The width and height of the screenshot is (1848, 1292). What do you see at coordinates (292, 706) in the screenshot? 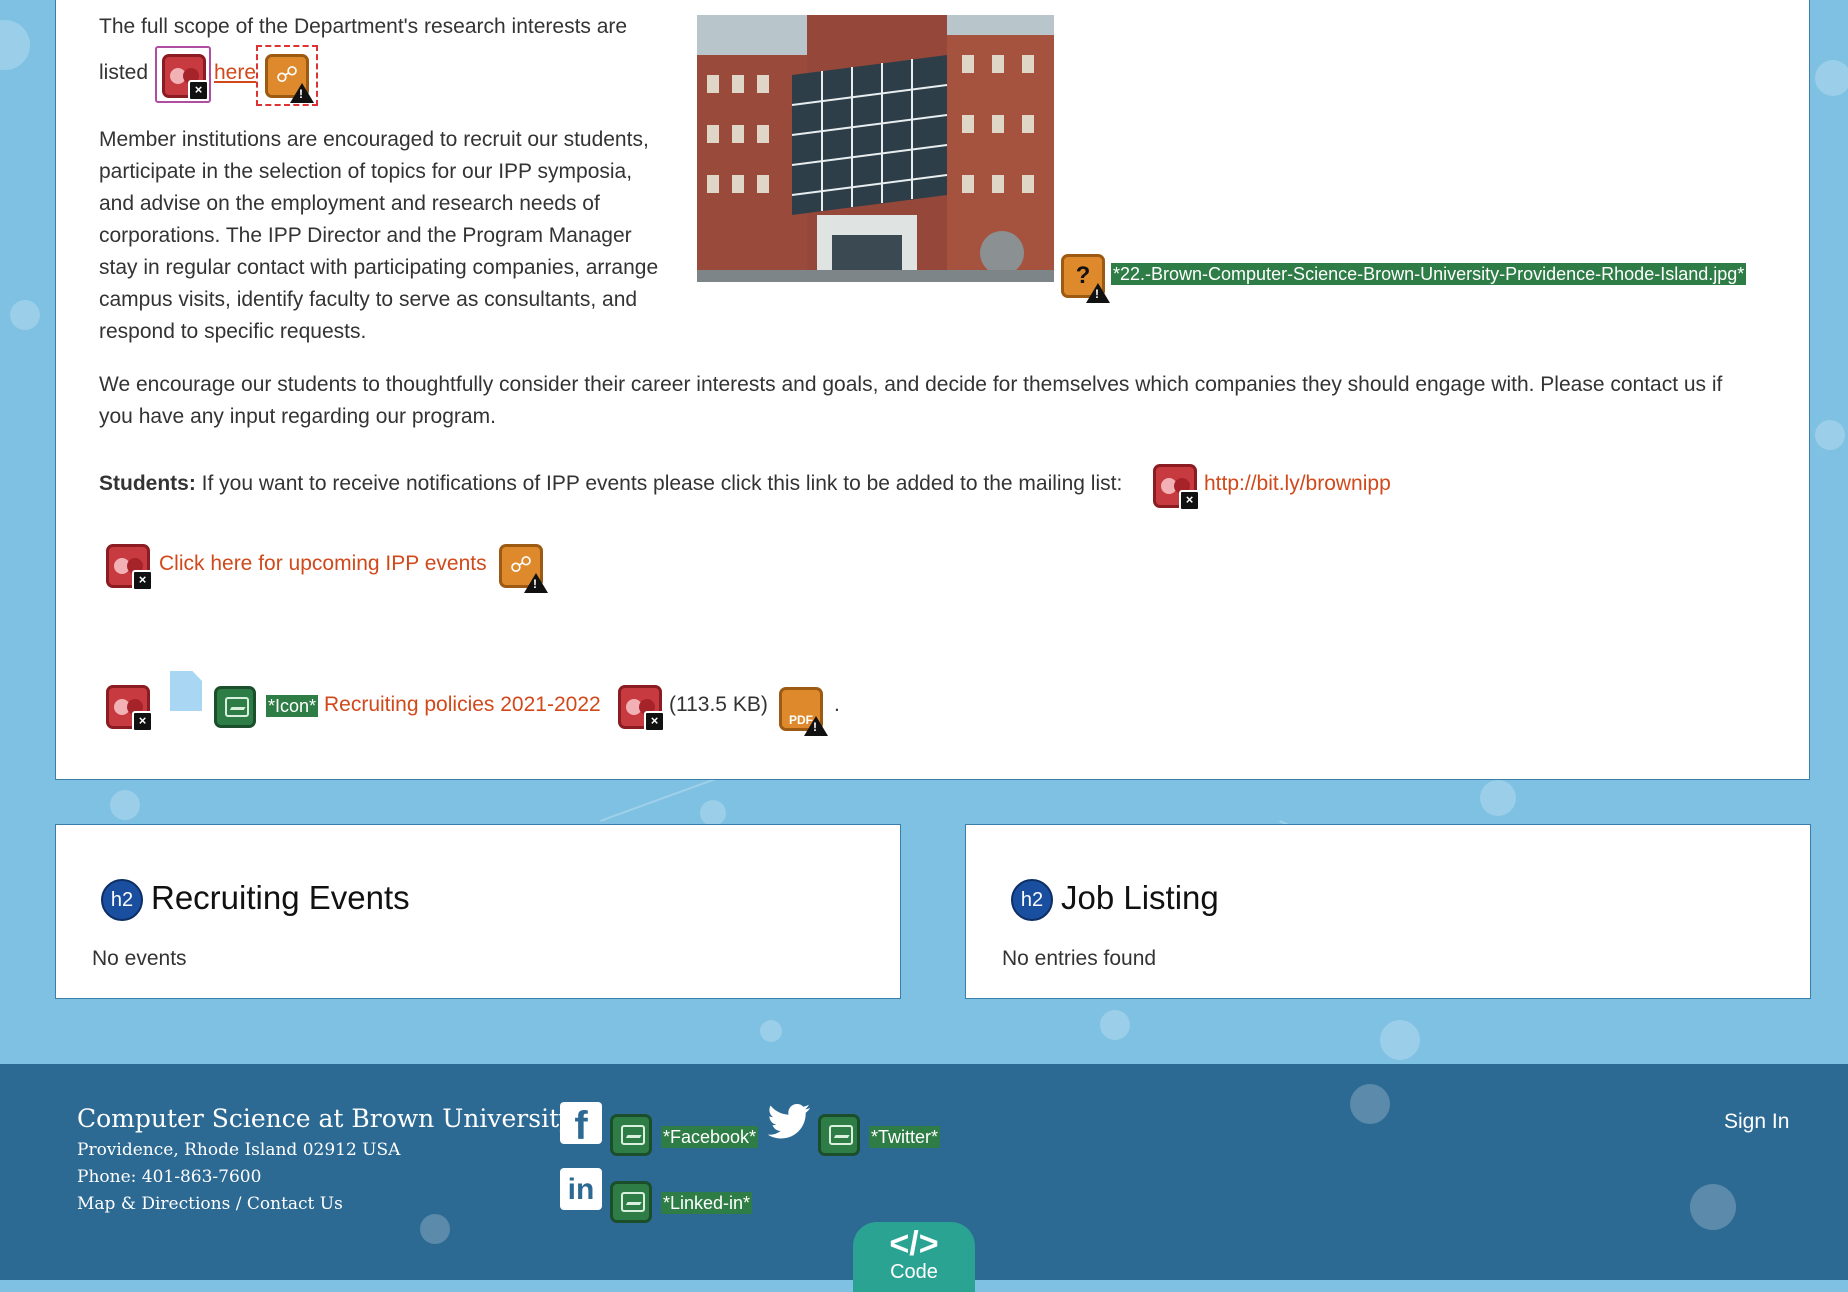
I see `icon-alt-tag: *Icon*` at bounding box center [292, 706].